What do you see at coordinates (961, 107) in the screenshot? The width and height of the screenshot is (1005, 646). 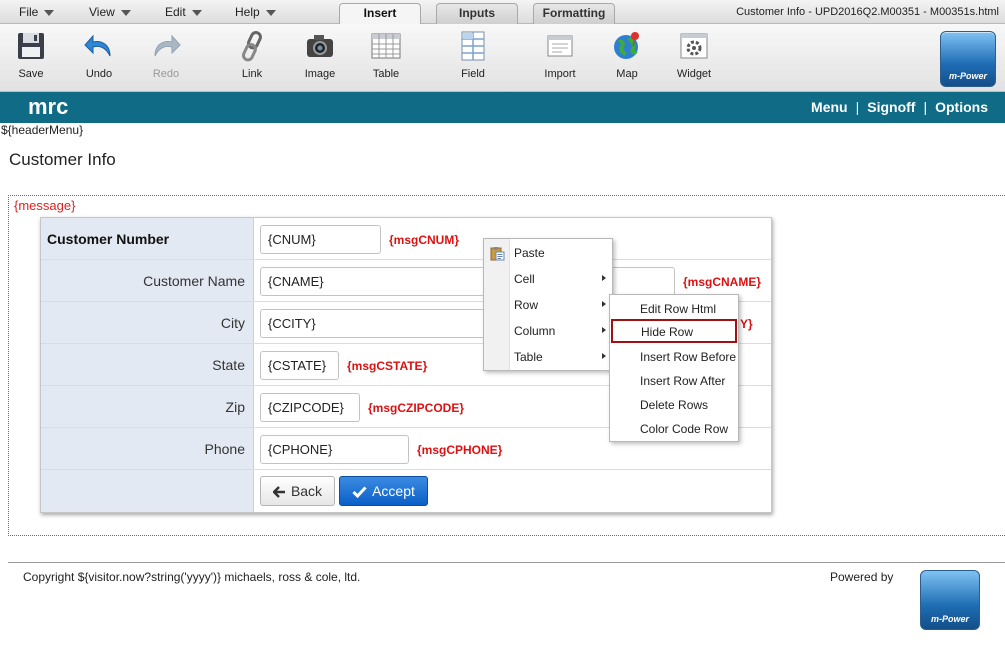 I see `nav-options-link: Options` at bounding box center [961, 107].